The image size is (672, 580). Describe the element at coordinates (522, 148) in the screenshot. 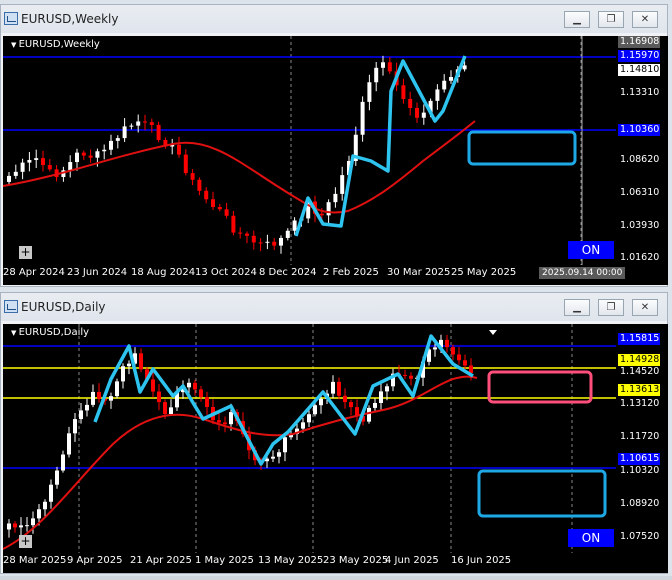

I see `highlight-box` at that location.